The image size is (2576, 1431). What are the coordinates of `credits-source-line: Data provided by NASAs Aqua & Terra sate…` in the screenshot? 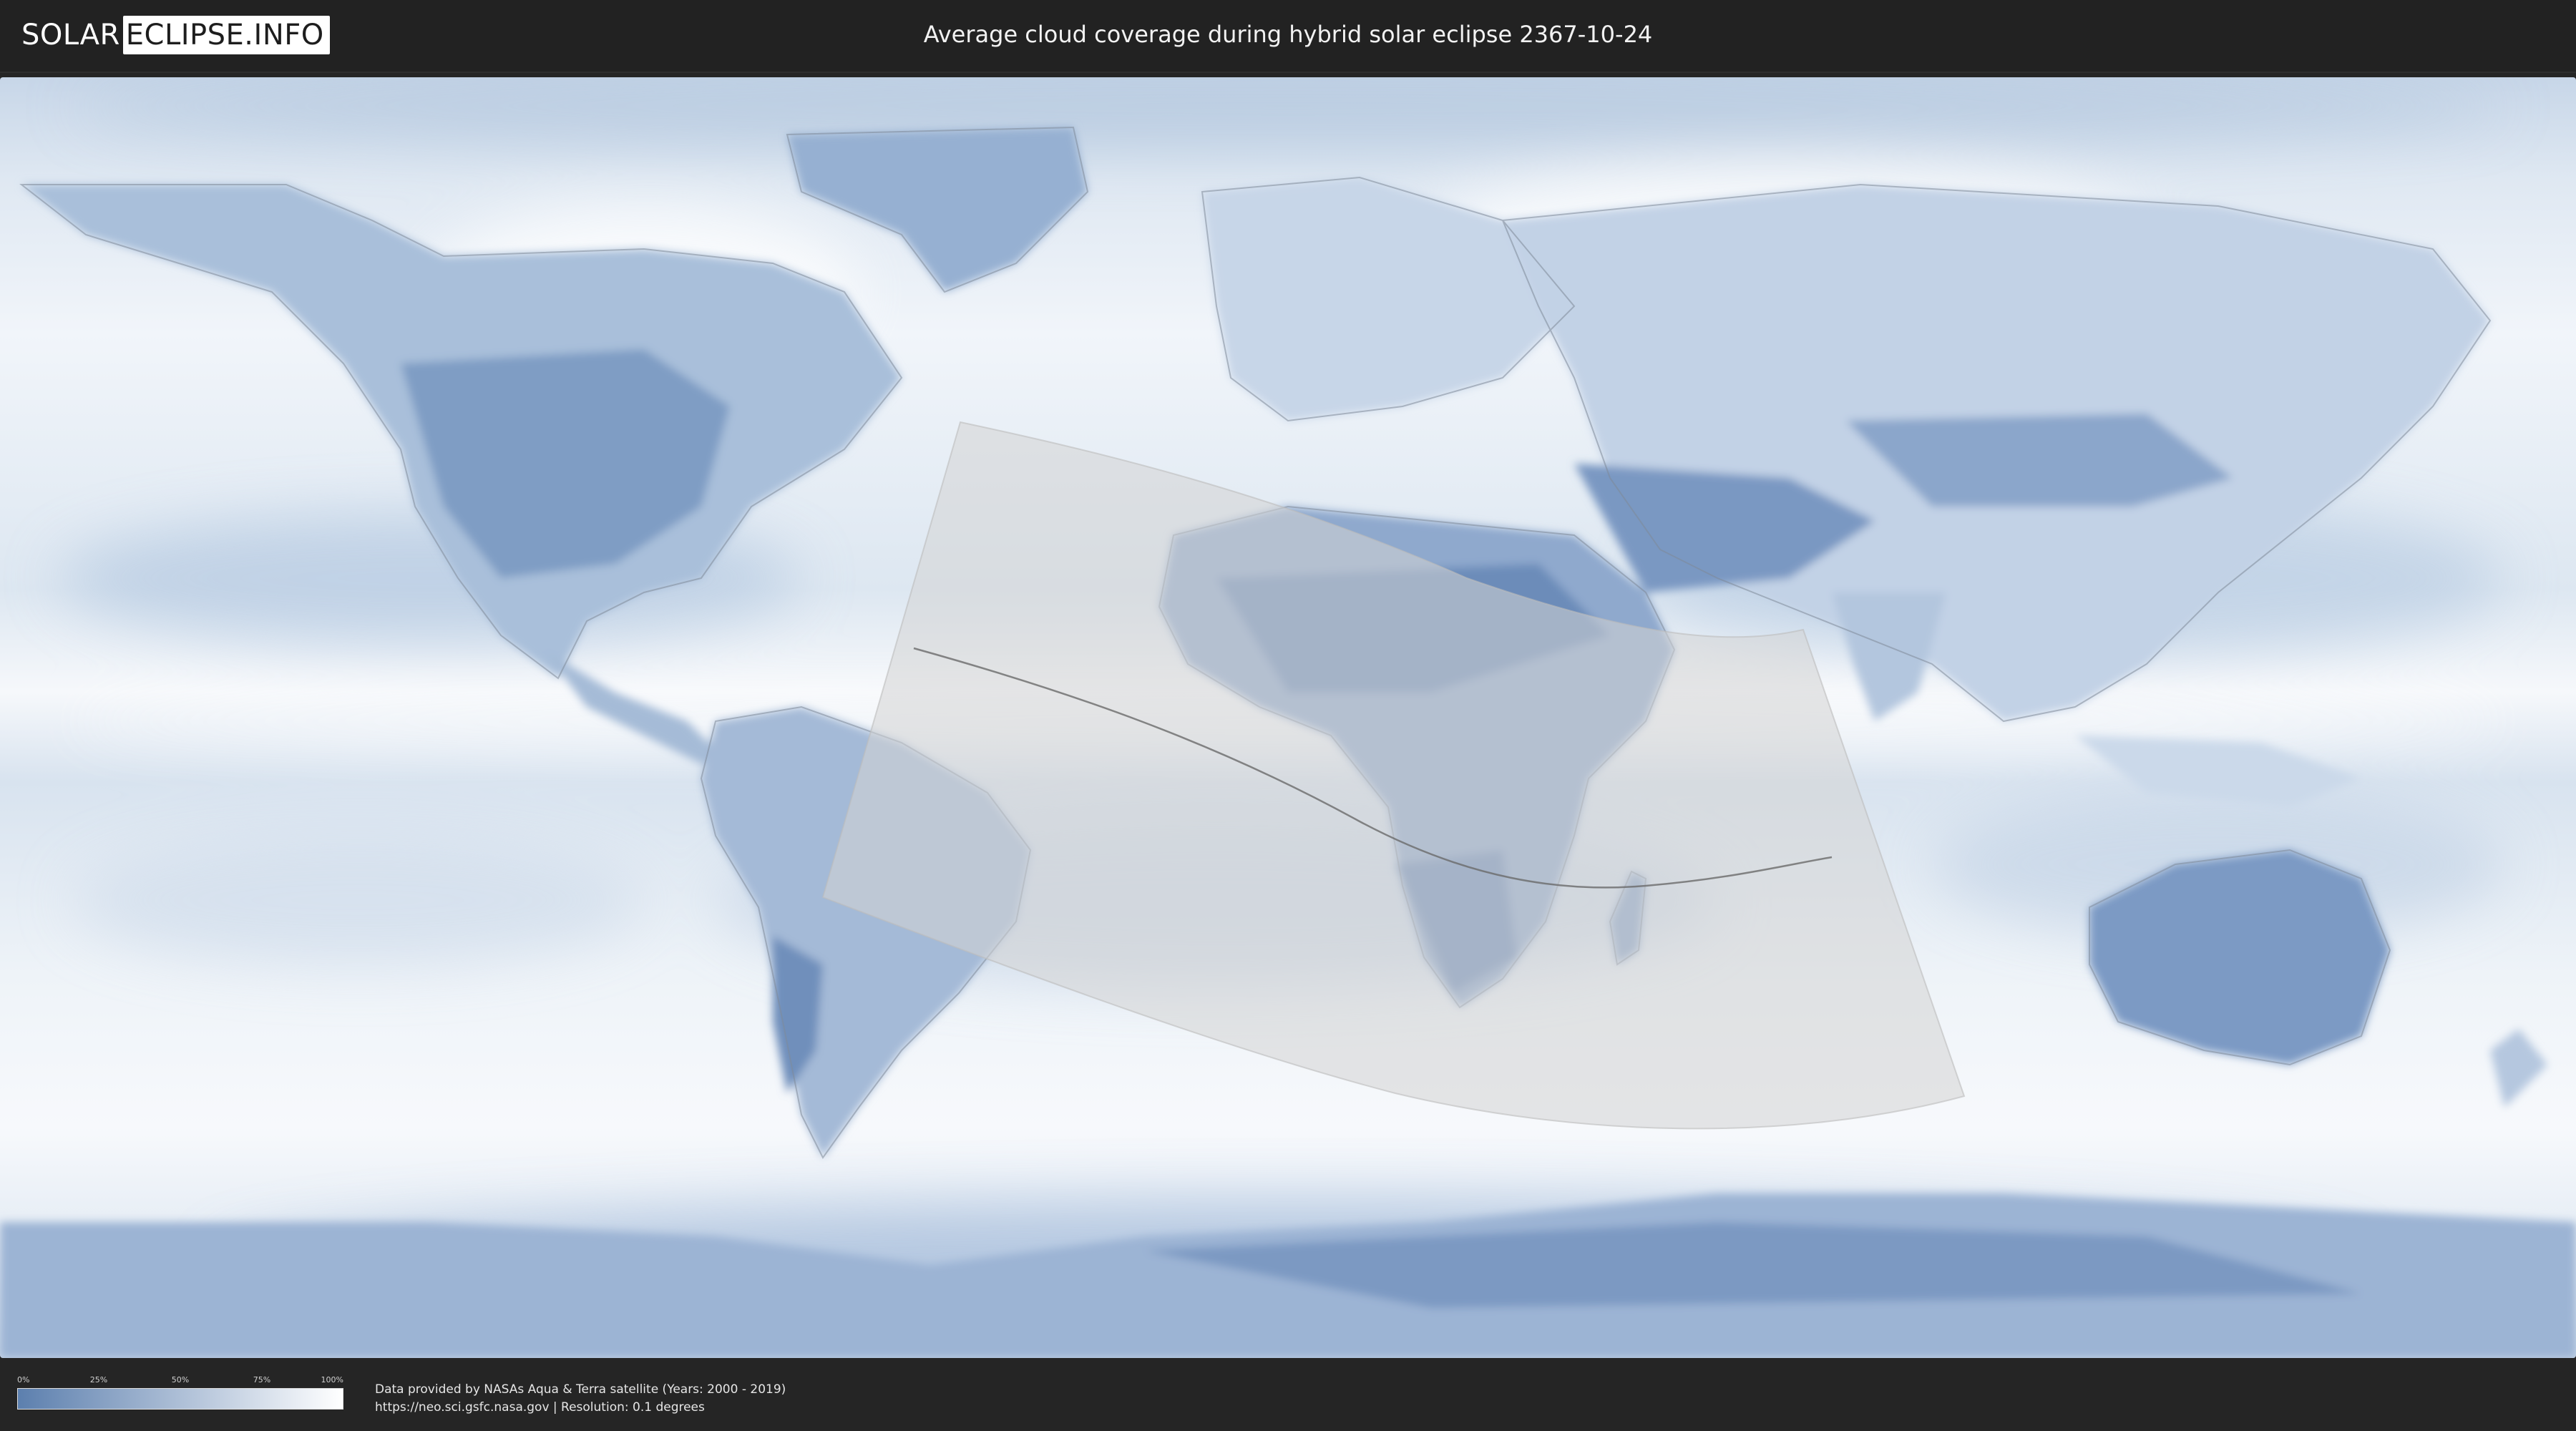 It's located at (580, 1389).